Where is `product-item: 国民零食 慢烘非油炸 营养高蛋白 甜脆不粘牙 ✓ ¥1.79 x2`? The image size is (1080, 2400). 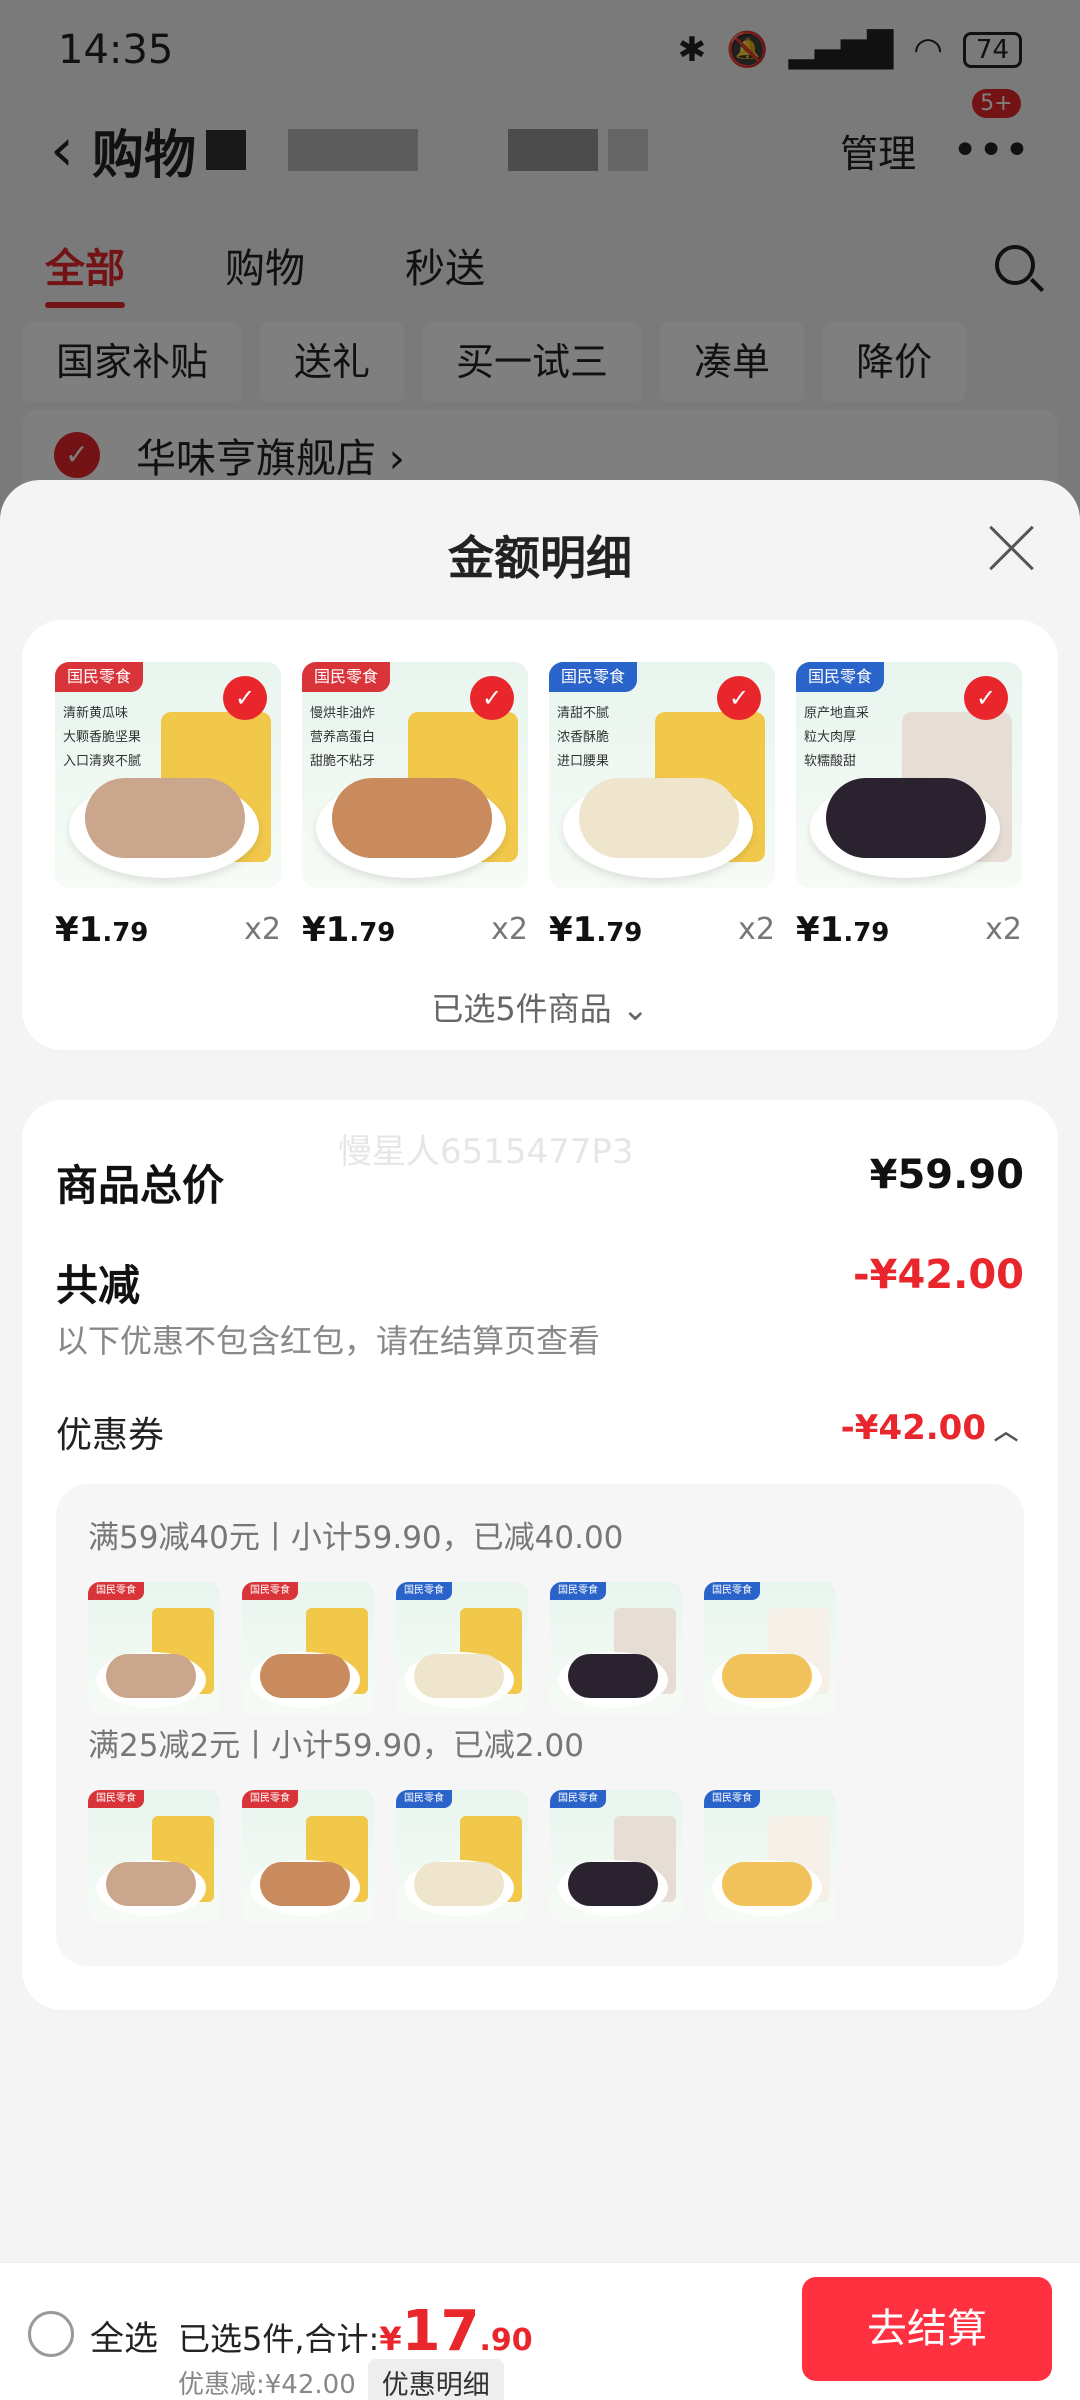
product-item: 国民零食 慢烘非油炸 营养高蛋白 甜脆不粘牙 ✓ ¥1.79 x2 is located at coordinates (415, 806).